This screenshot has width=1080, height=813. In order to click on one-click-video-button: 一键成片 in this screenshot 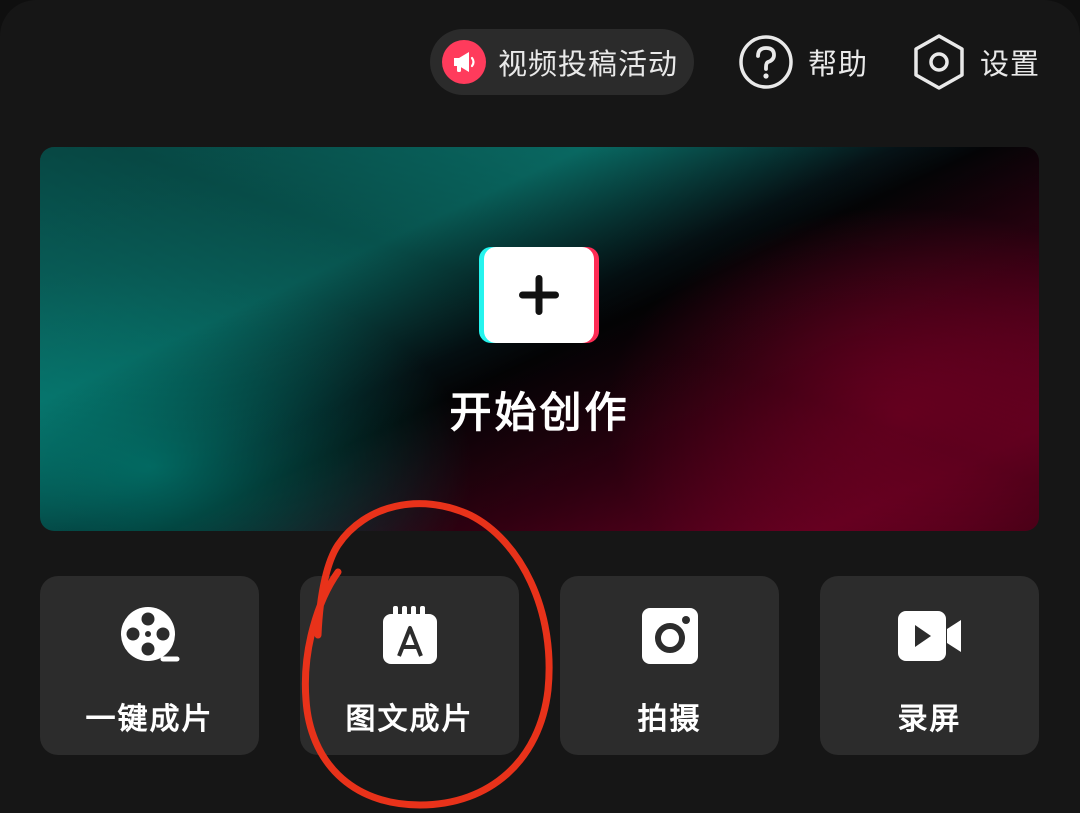, I will do `click(149, 665)`.